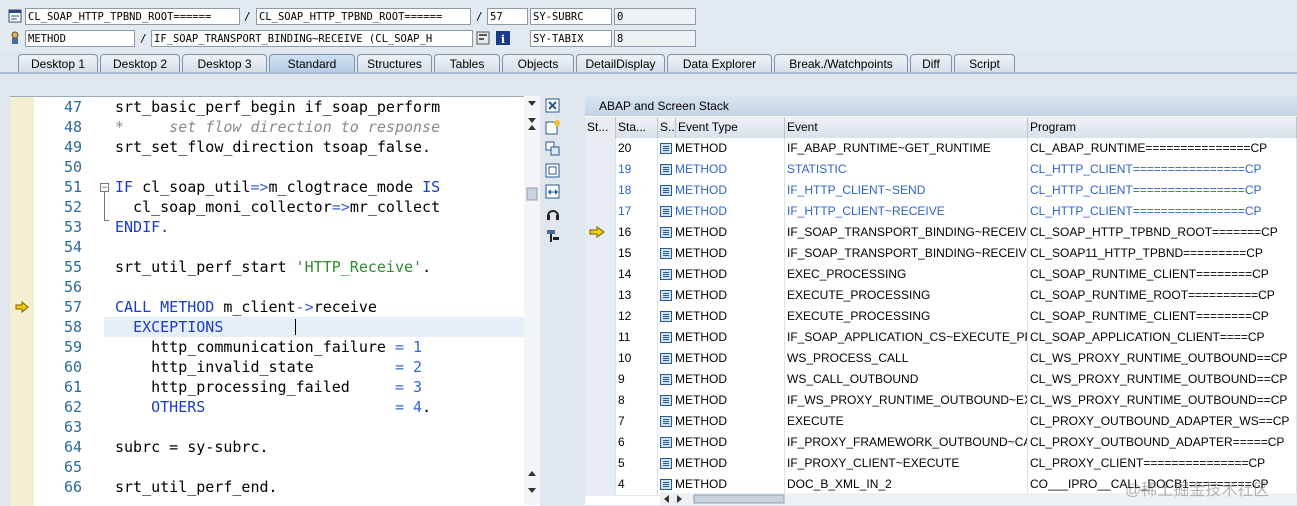 The height and width of the screenshot is (506, 1297). What do you see at coordinates (532, 300) in the screenshot?
I see `editor-vertical-scrollbar` at bounding box center [532, 300].